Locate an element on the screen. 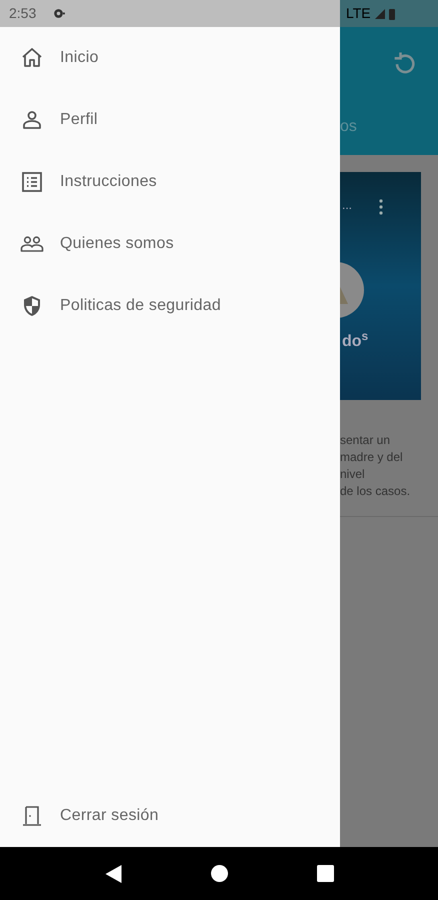  more-icon is located at coordinates (381, 207).